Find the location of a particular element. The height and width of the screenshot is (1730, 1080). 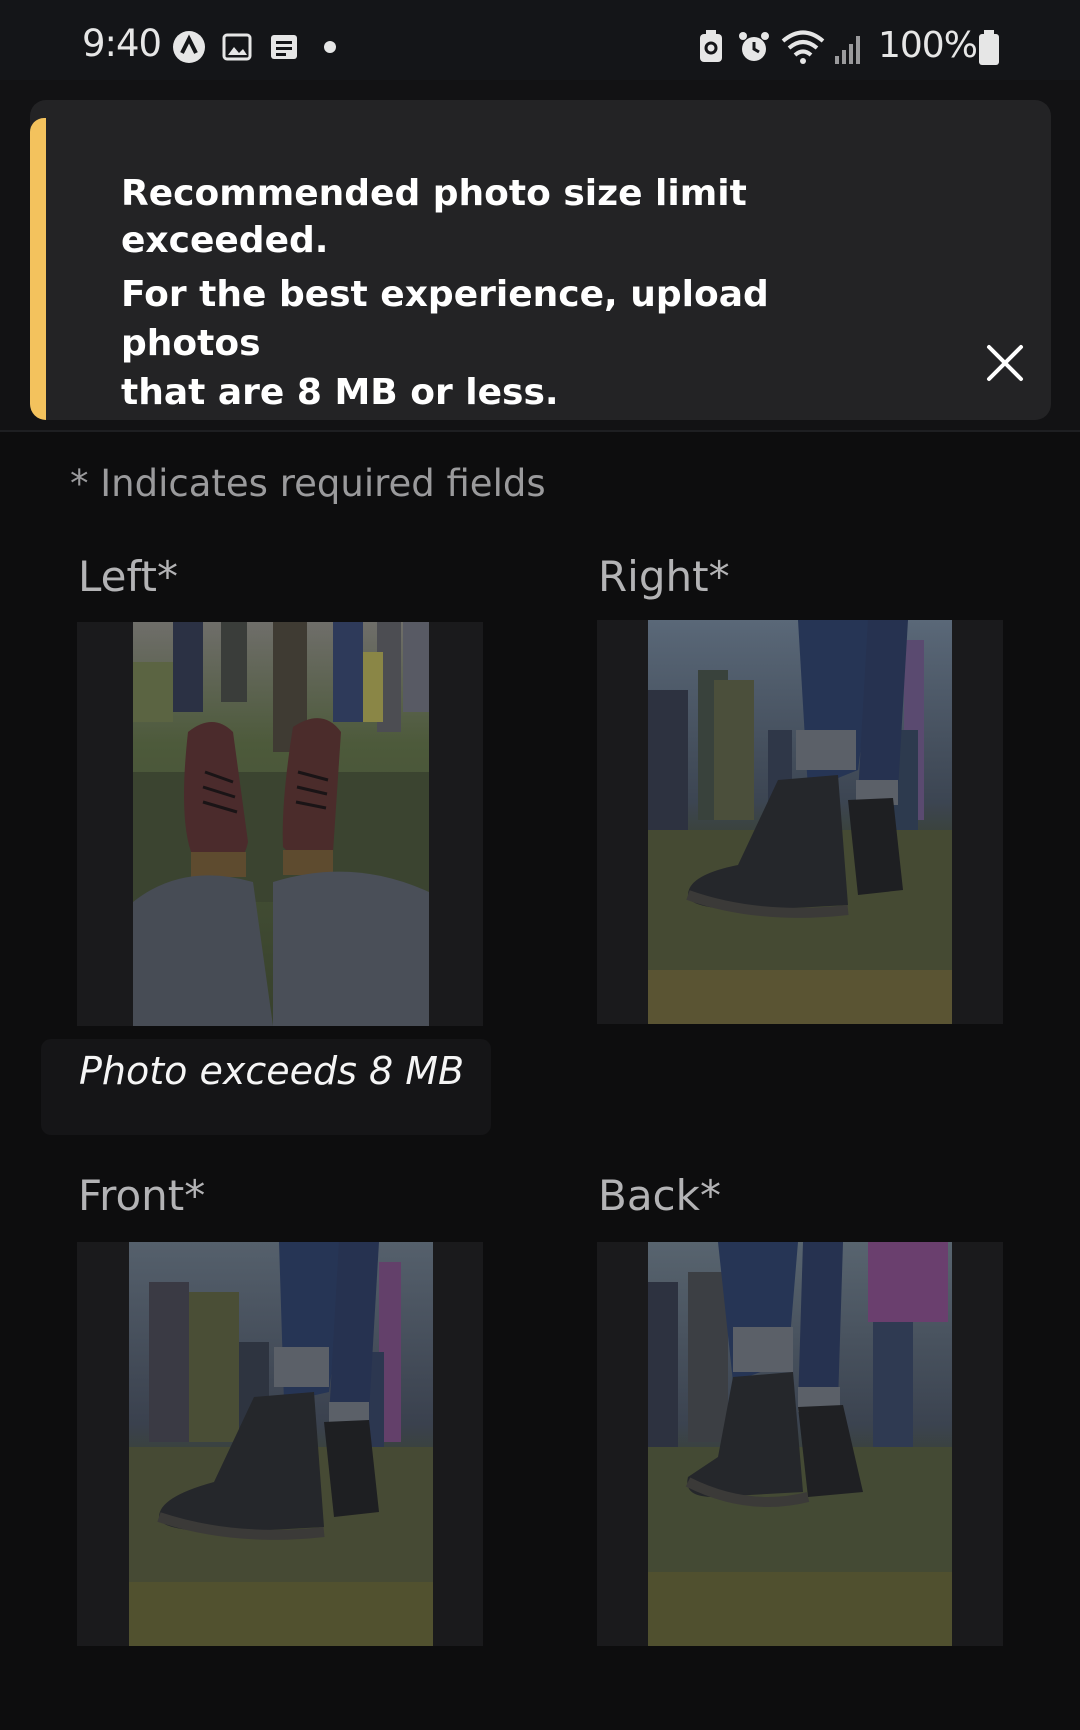

photo-slot-front is located at coordinates (280, 1444).